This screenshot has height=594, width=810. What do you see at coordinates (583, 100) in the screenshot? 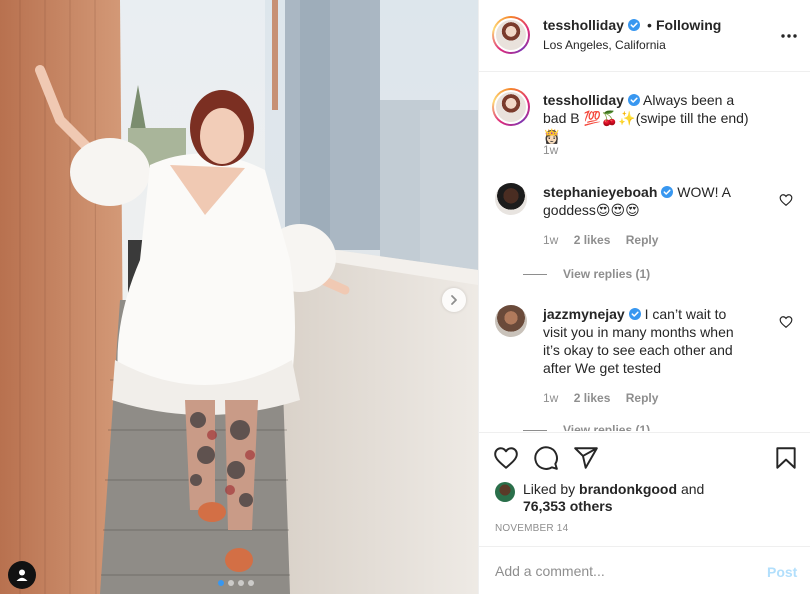
I see `caption-username: tessholliday` at bounding box center [583, 100].